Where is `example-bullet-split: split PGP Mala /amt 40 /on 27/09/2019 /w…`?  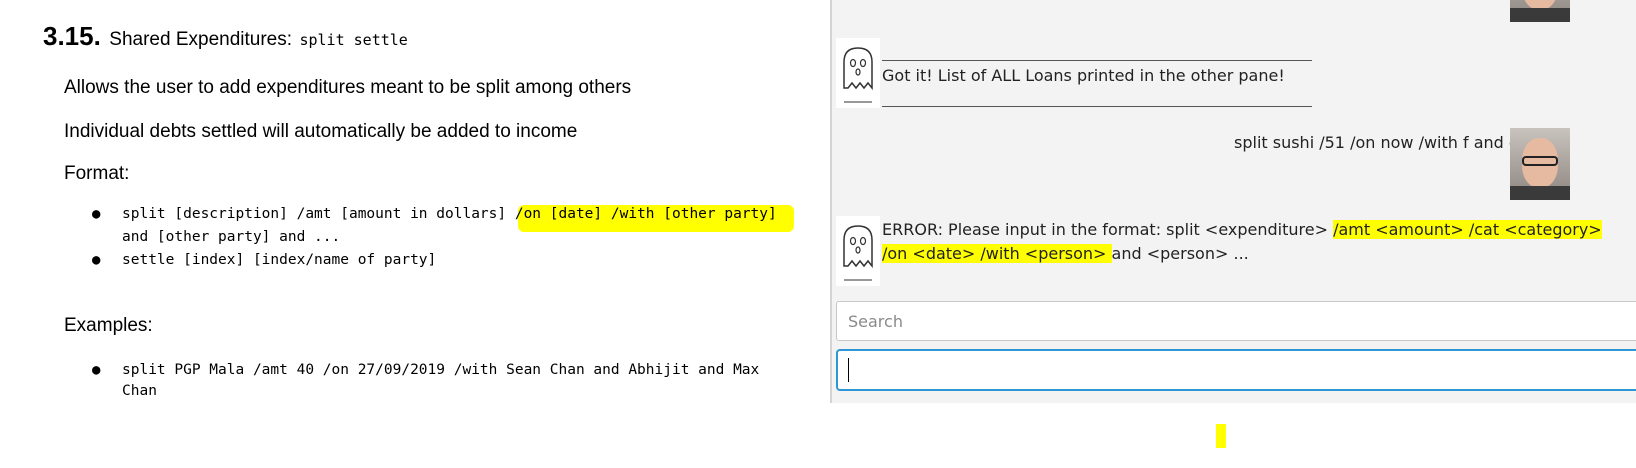
example-bullet-split: split PGP Mala /amt 40 /on 27/09/2019 /w… is located at coordinates (441, 370).